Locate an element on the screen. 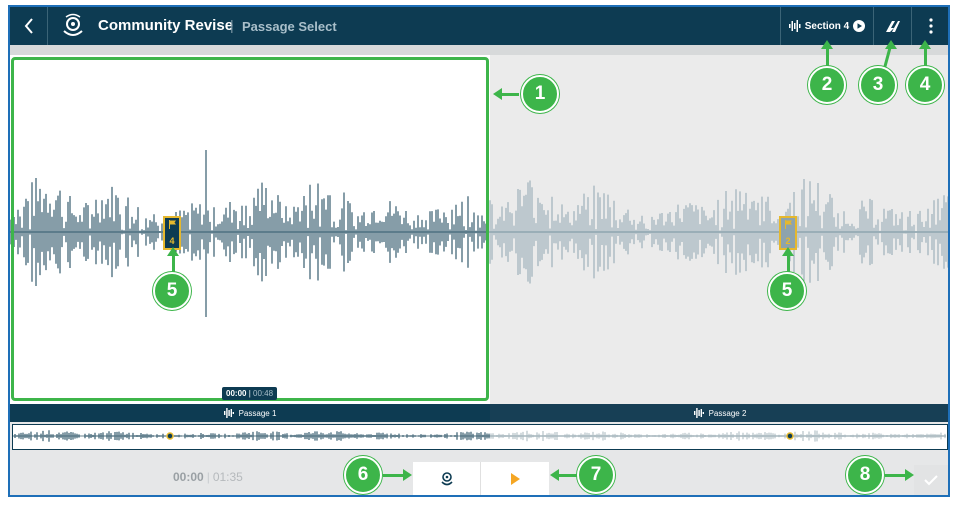 This screenshot has height=509, width=960. callout-4: 4 is located at coordinates (925, 85).